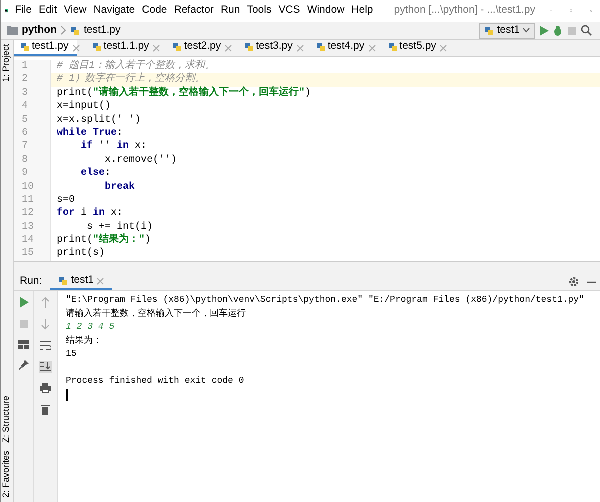 The height and width of the screenshot is (502, 600). Describe the element at coordinates (23, 302) in the screenshot. I see `rerun-icon` at that location.